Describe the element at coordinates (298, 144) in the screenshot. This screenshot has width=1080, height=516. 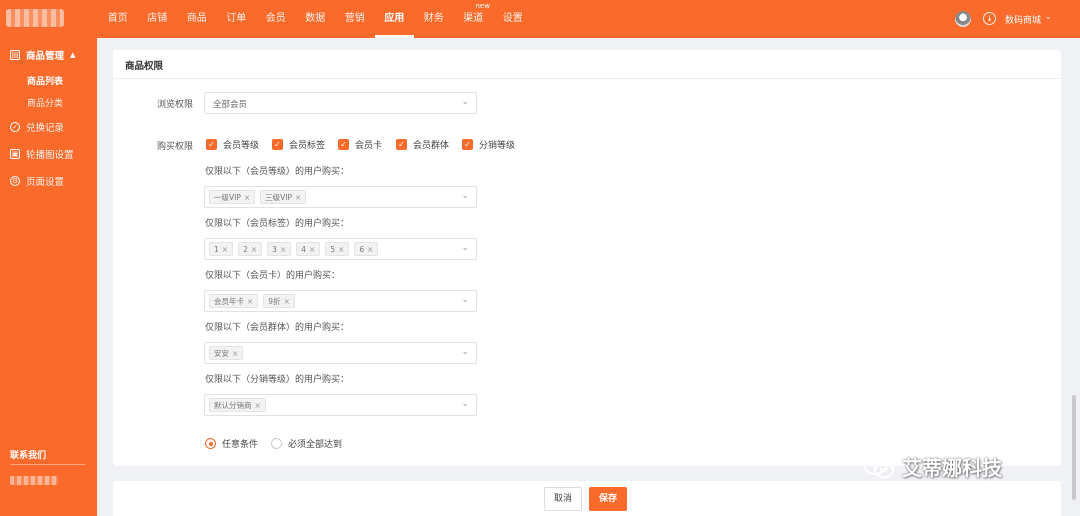
I see `checkbox-member-tag: ✓ 会员标签` at that location.